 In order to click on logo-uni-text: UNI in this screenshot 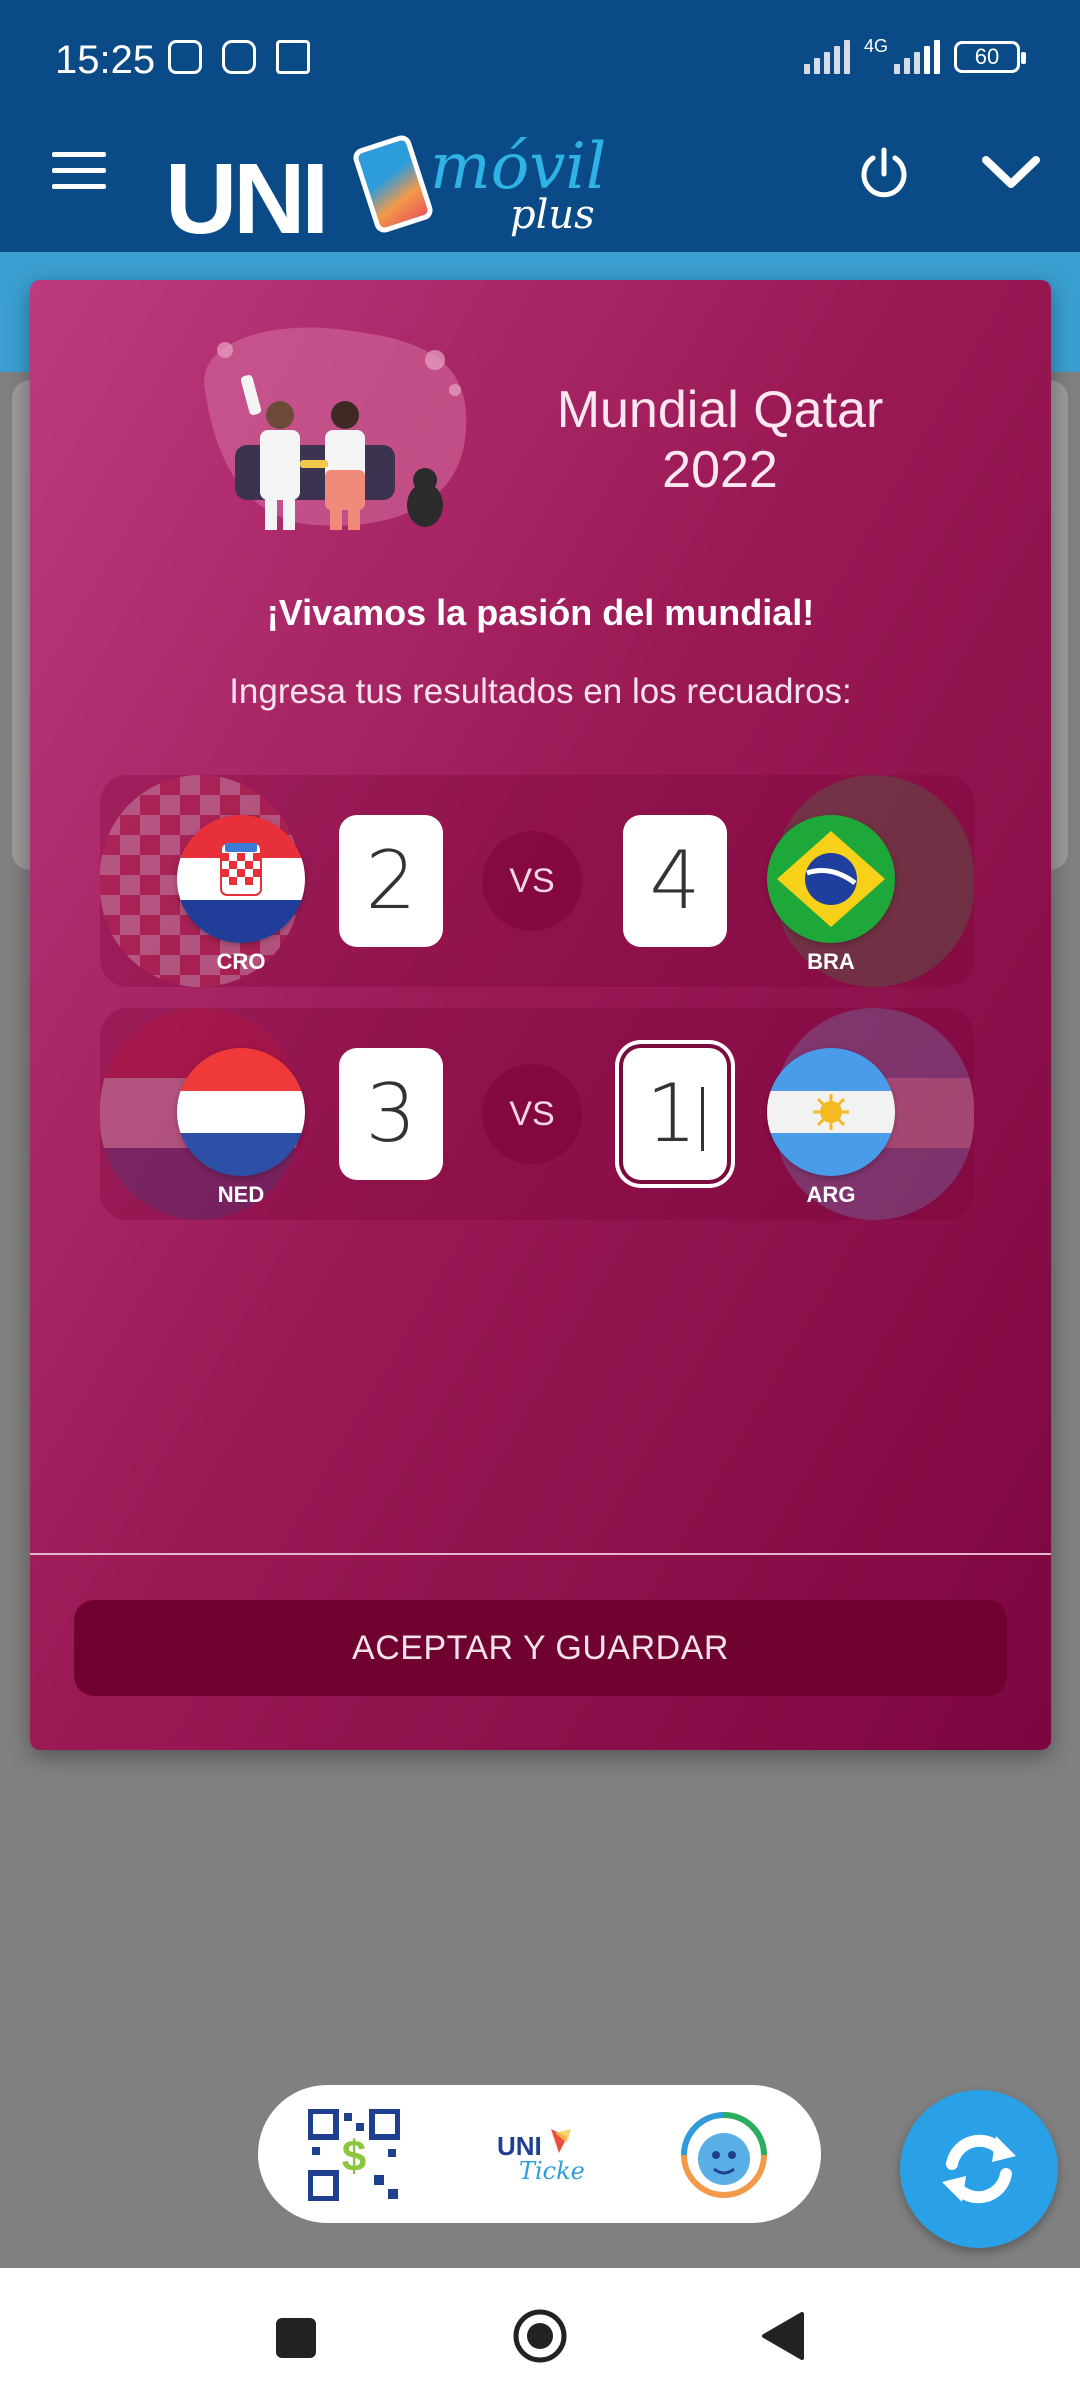, I will do `click(247, 199)`.